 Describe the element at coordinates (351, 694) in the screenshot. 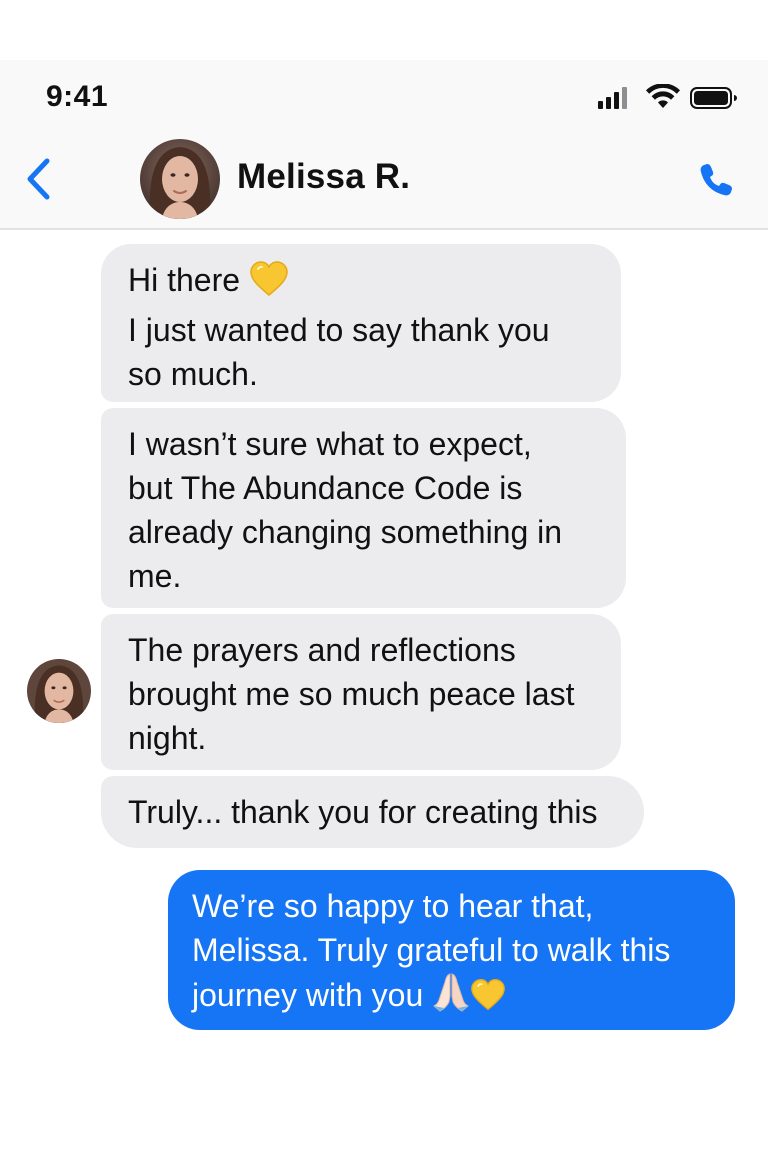

I see `message-line: brought me so much peace last` at that location.